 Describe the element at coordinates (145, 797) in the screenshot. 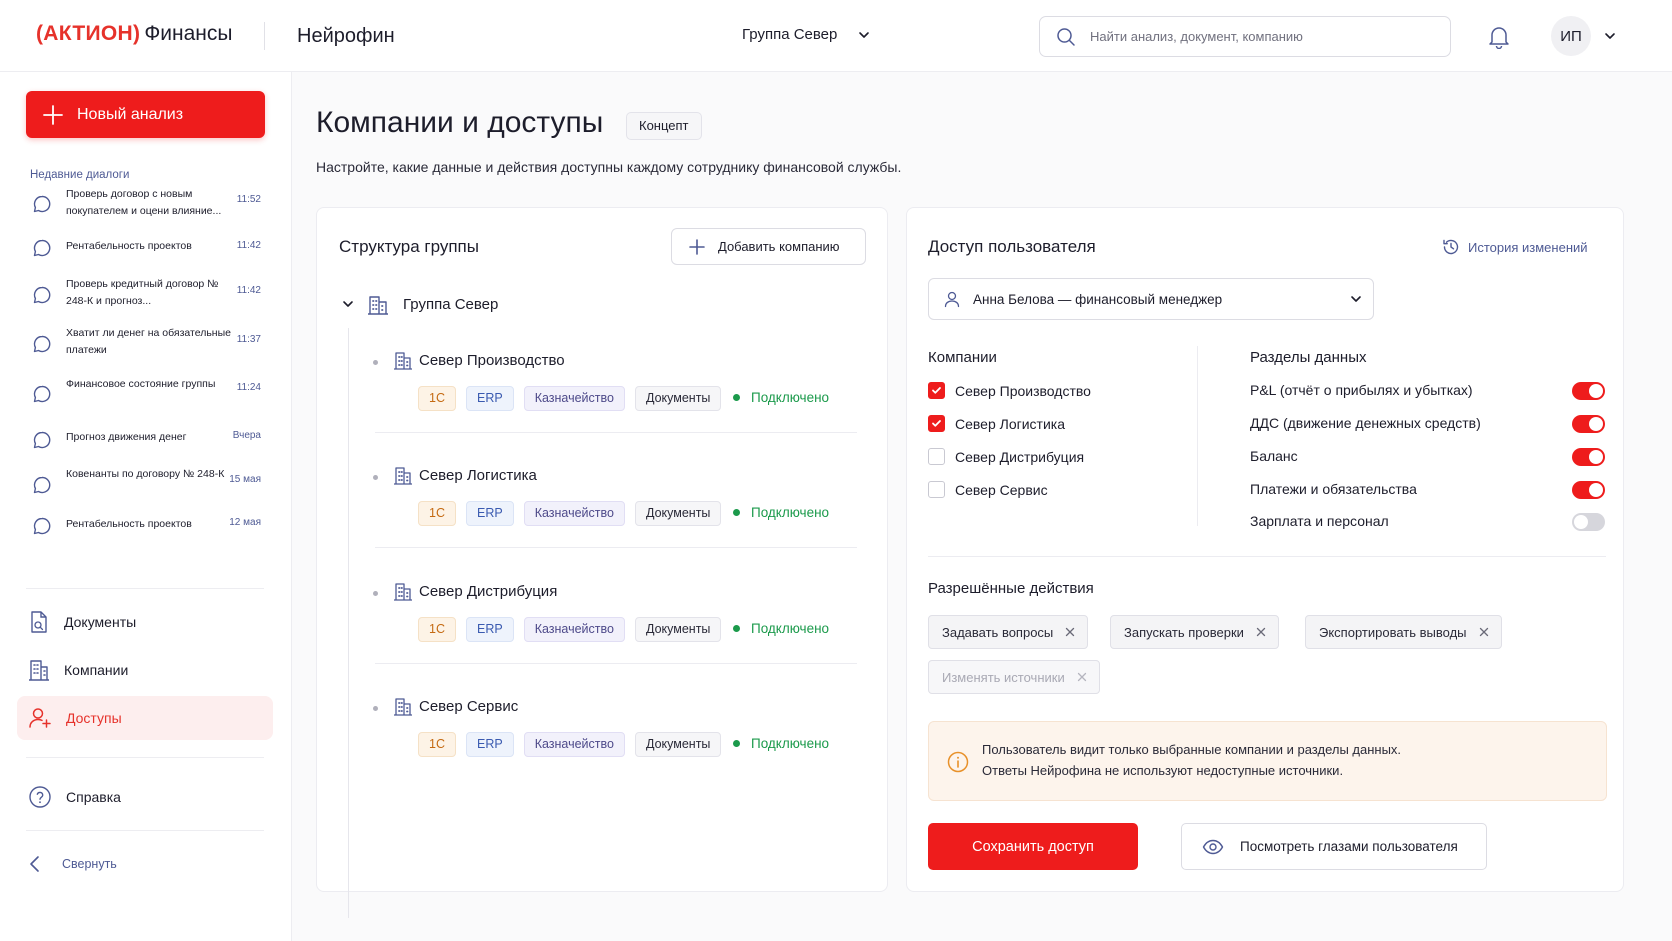

I see `sidebar-item-help: Справка` at that location.